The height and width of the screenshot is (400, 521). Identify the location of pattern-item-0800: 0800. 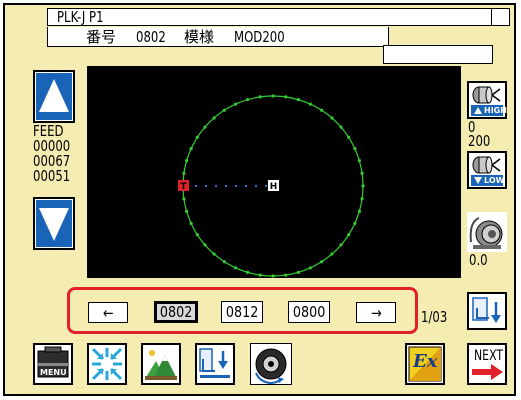
(309, 312).